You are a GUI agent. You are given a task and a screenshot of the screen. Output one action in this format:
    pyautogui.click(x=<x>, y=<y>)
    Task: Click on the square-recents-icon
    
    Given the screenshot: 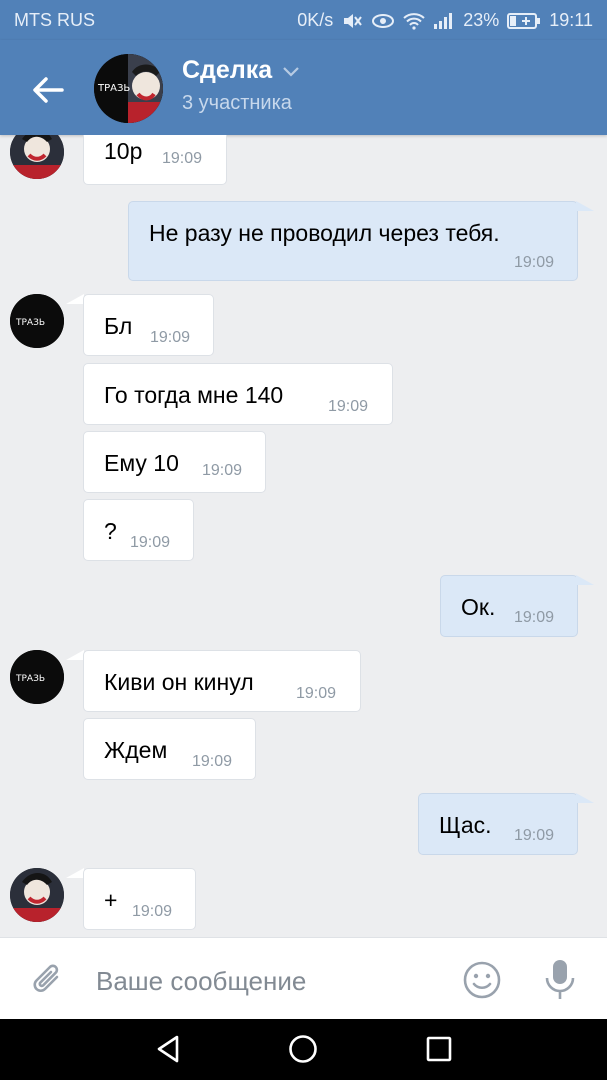 What is the action you would take?
    pyautogui.click(x=439, y=1049)
    